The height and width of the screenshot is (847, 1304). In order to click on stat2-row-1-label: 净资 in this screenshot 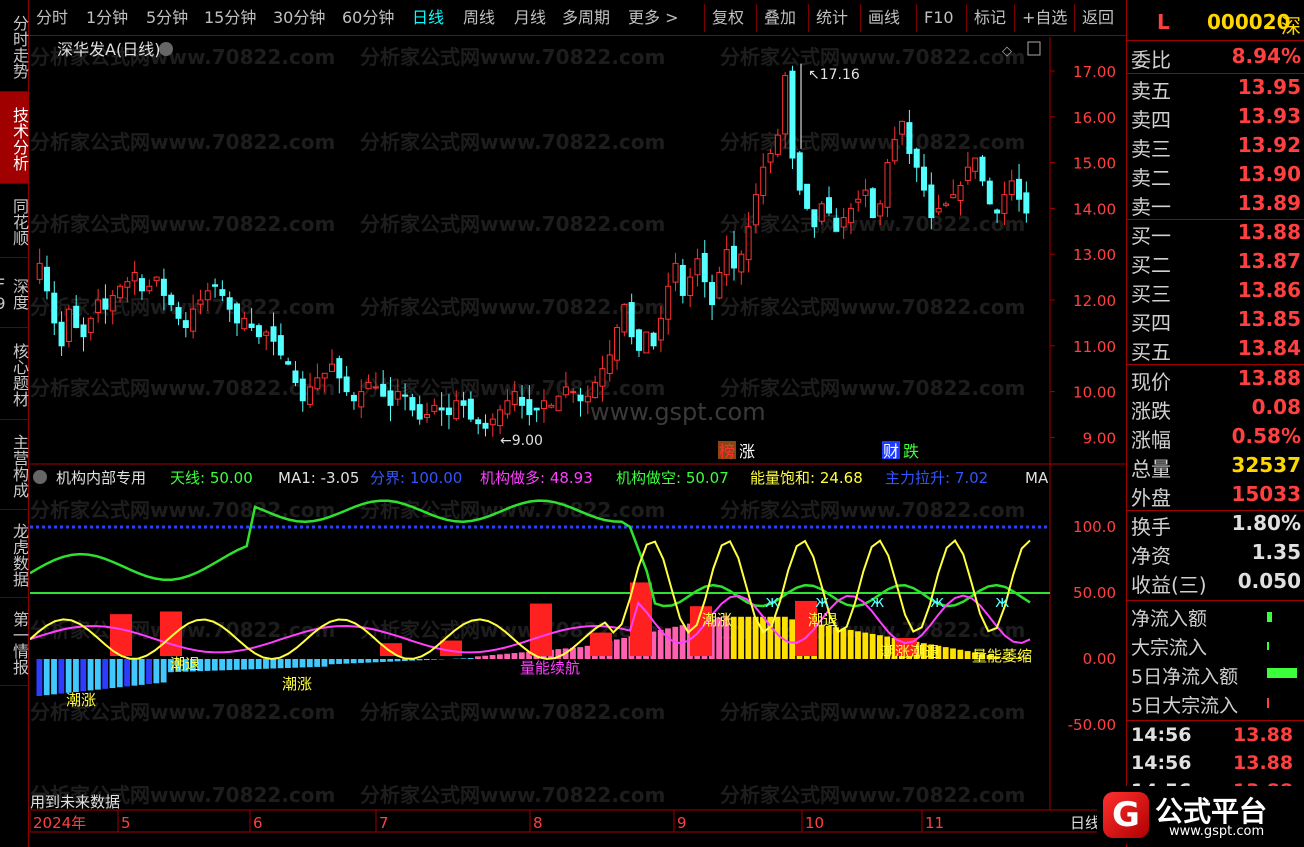, I will do `click(1151, 556)`.